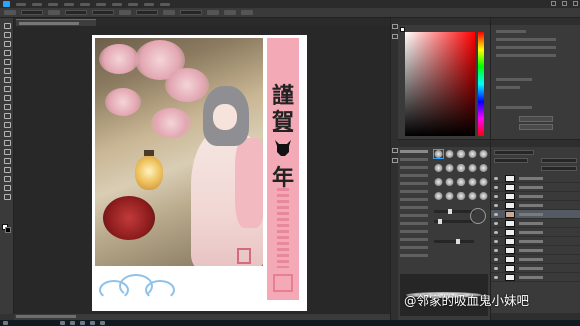 Image resolution: width=580 pixels, height=326 pixels. I want to click on lasso-icon, so click(7, 43).